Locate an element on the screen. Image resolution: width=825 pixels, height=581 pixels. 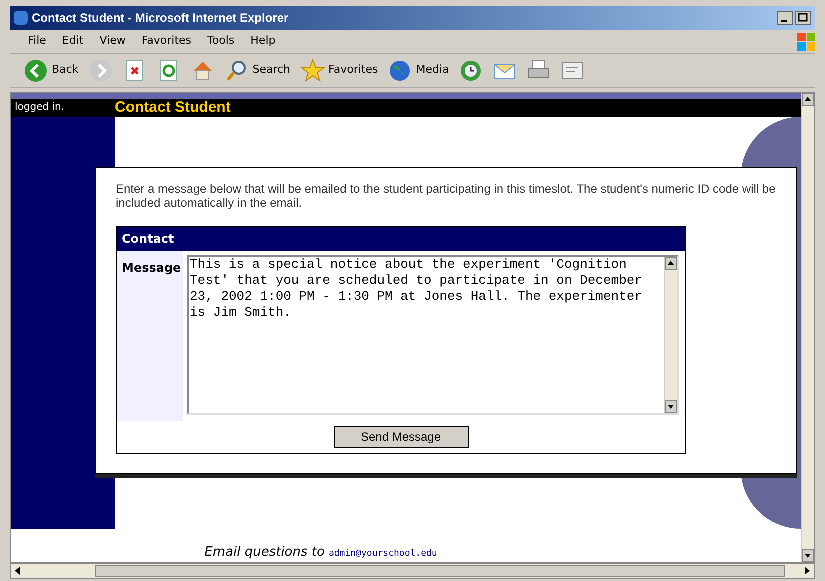
menu-item: Favorites is located at coordinates (167, 41).